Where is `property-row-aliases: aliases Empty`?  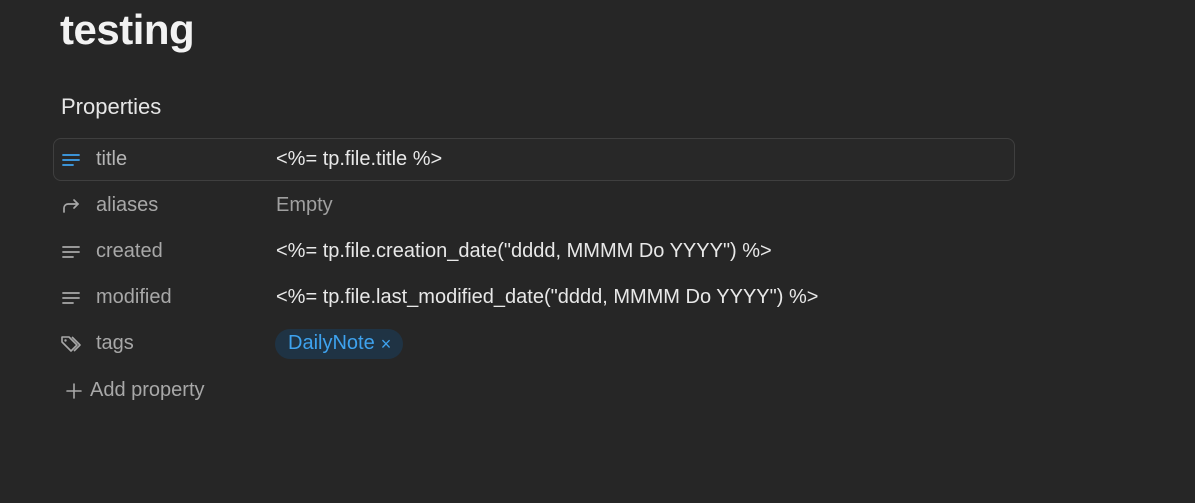
property-row-aliases: aliases Empty is located at coordinates (534, 205).